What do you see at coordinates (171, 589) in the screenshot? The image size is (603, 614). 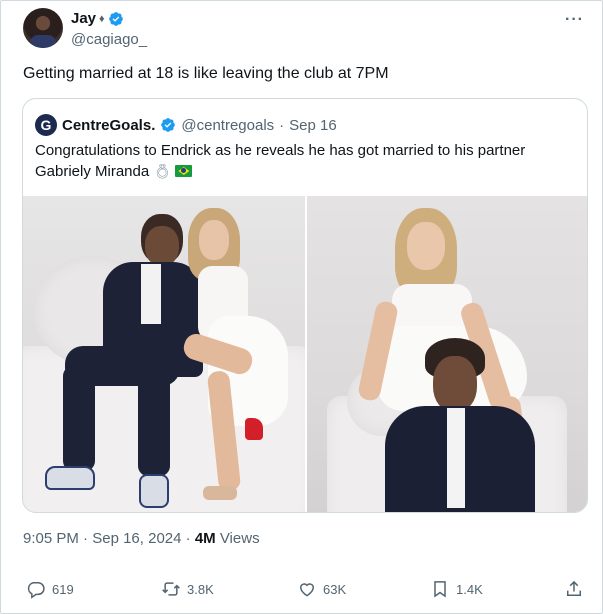 I see `repost-icon` at bounding box center [171, 589].